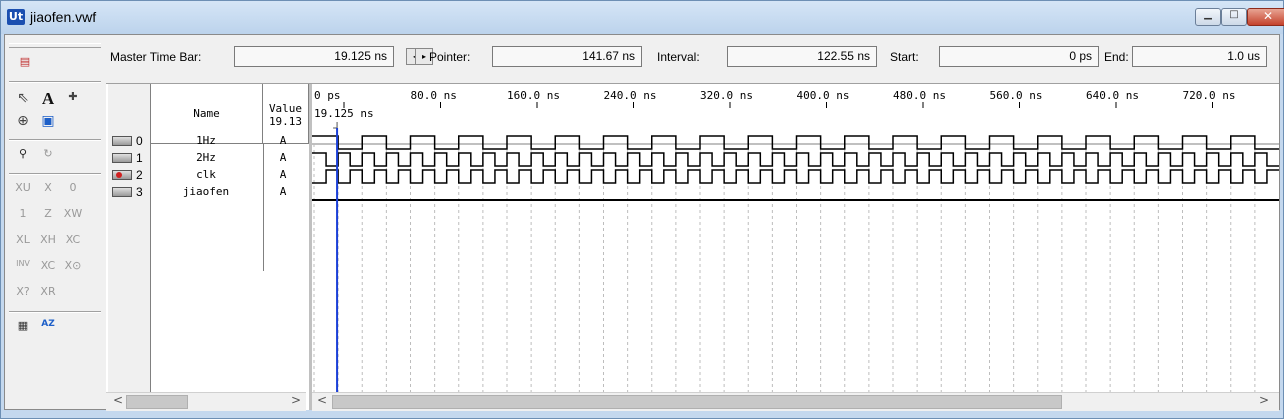  I want to click on row-index: 1, so click(139, 158).